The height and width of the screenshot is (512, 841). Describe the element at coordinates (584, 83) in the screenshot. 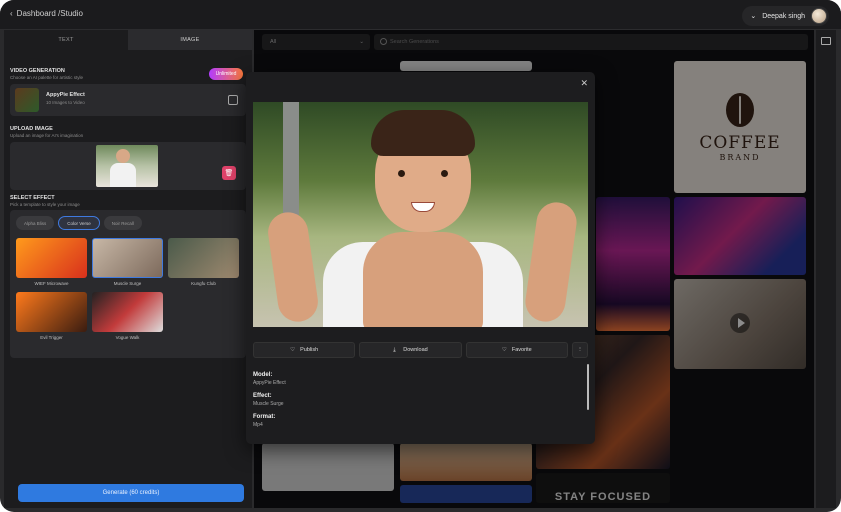

I see `close-icon: ✕` at that location.